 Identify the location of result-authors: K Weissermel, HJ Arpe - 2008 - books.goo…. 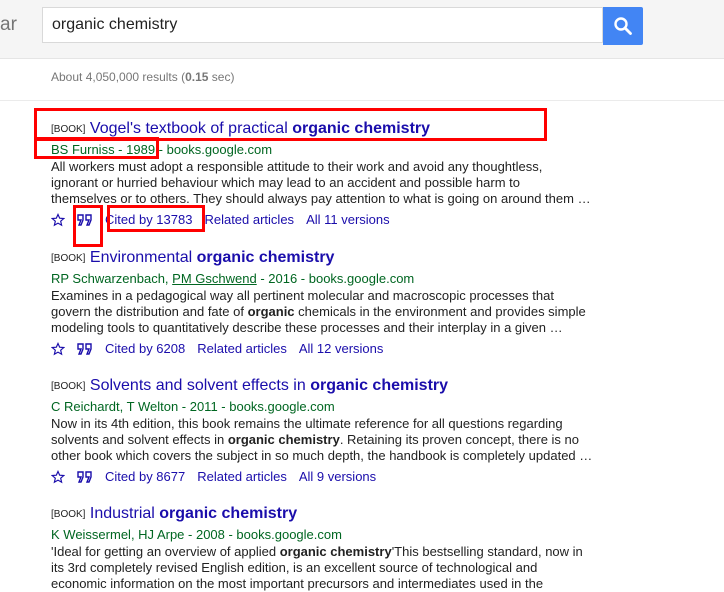
(196, 534).